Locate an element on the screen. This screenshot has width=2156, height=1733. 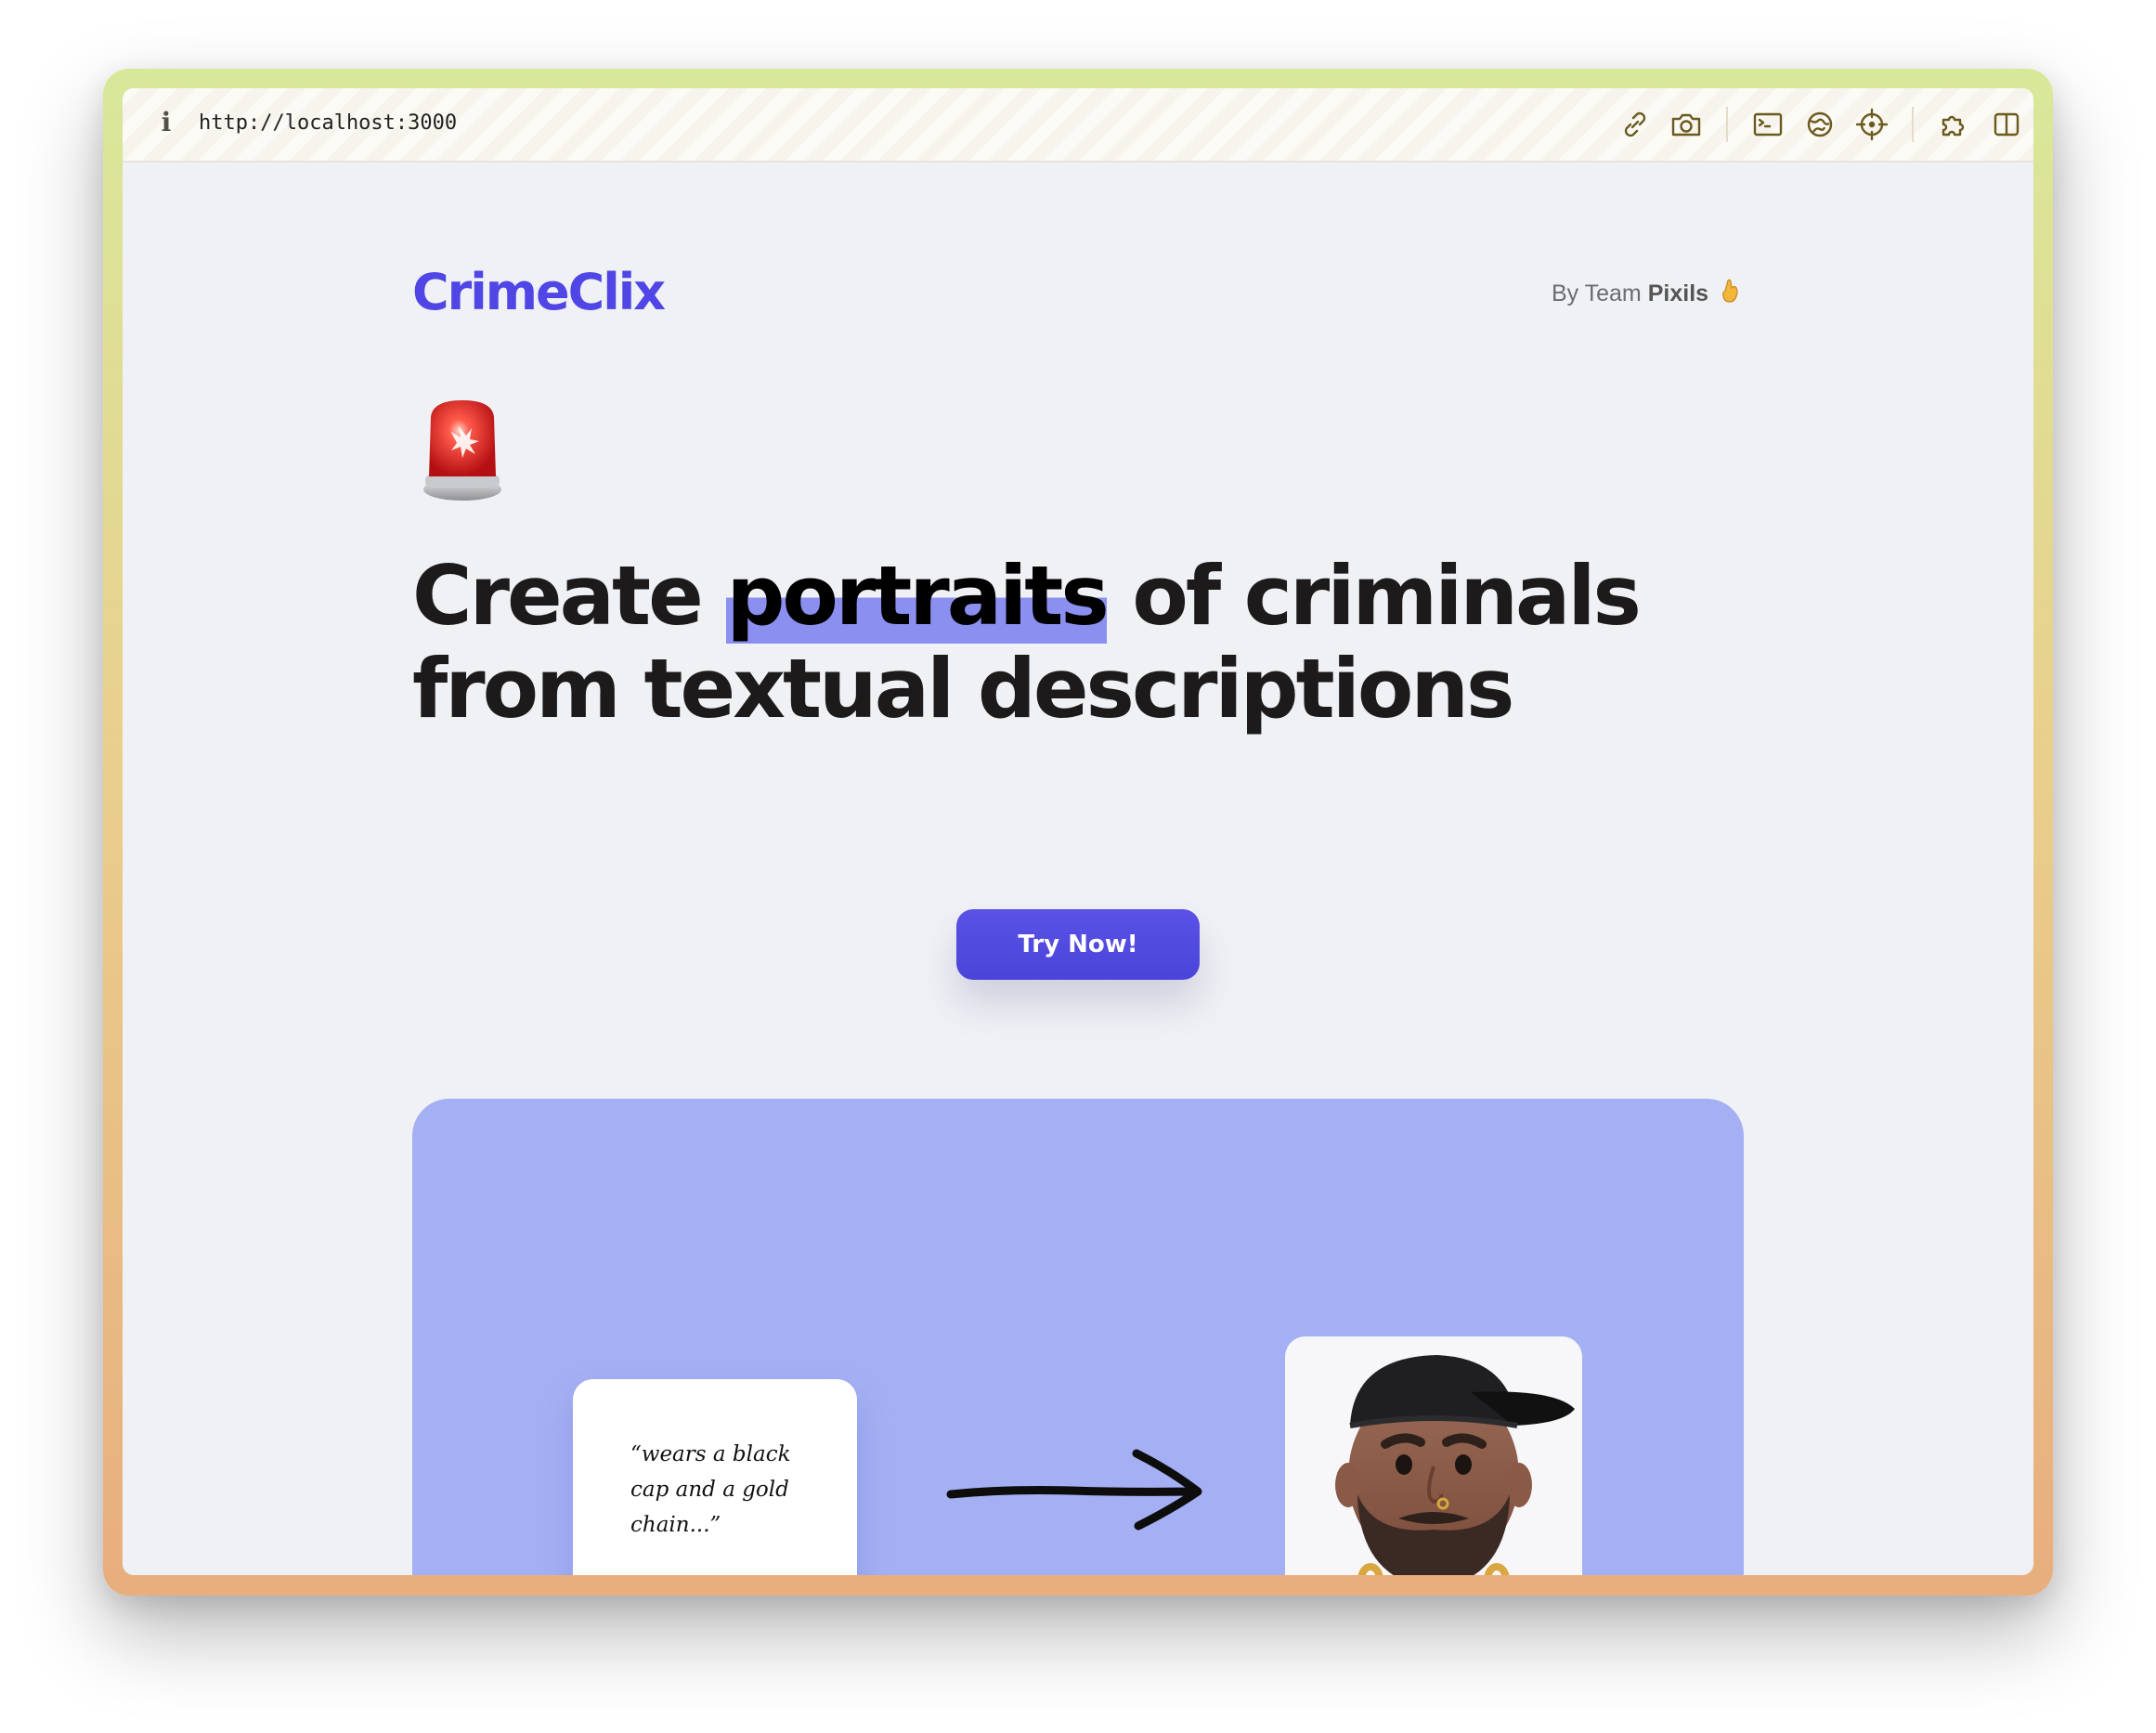
description-quote: “wears a black cap and a gold chain...” is located at coordinates (710, 1489).